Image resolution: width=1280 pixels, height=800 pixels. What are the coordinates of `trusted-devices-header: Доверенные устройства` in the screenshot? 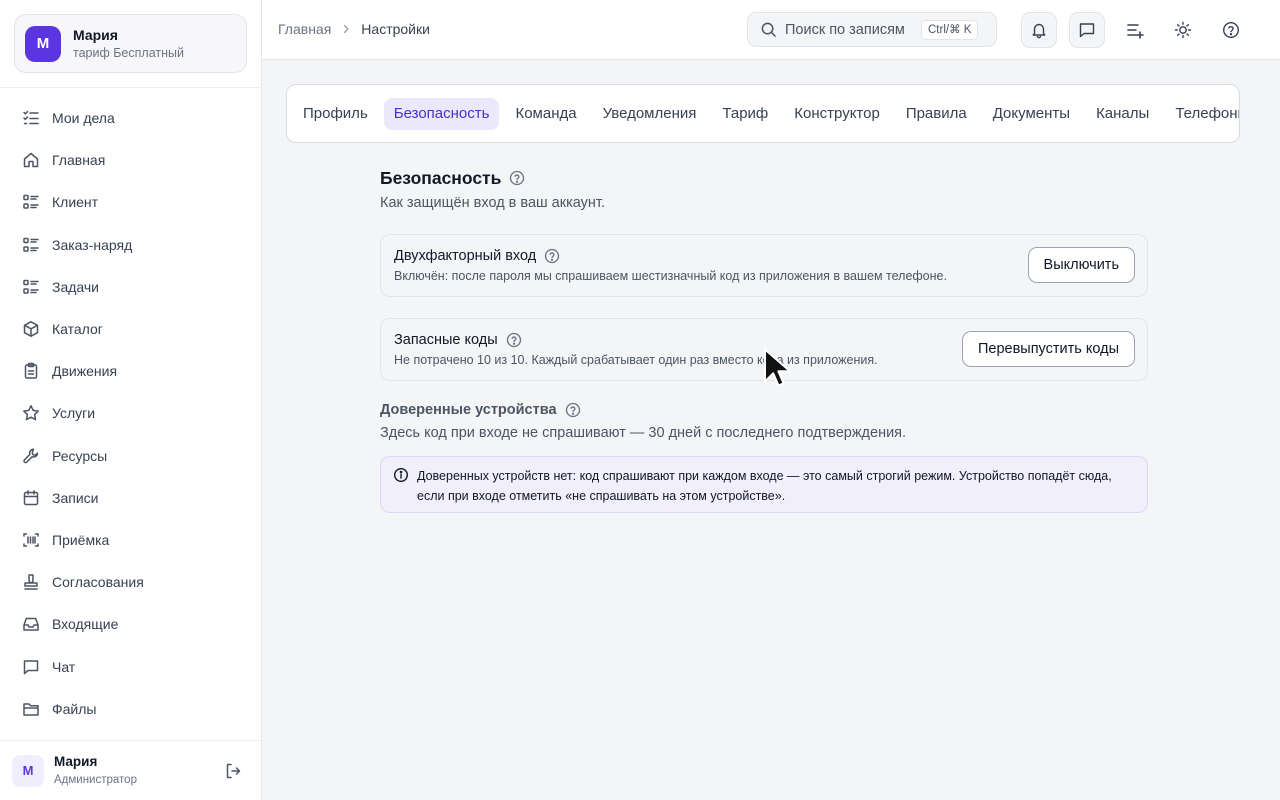 It's located at (480, 410).